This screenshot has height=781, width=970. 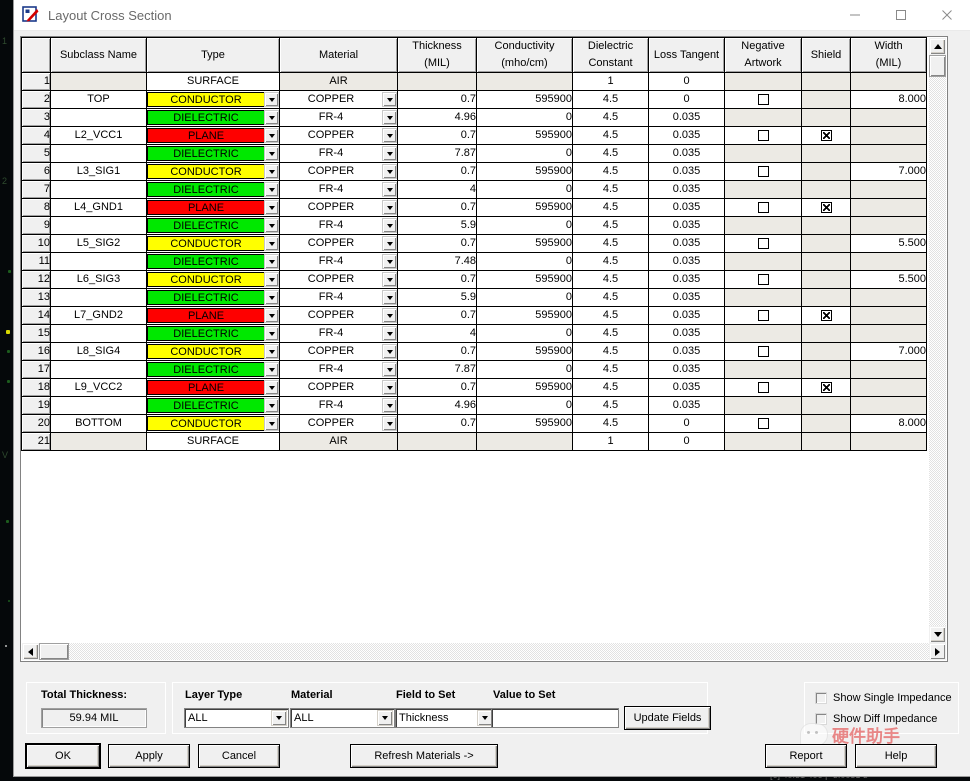 What do you see at coordinates (937, 340) in the screenshot?
I see `vertical-scrollbar` at bounding box center [937, 340].